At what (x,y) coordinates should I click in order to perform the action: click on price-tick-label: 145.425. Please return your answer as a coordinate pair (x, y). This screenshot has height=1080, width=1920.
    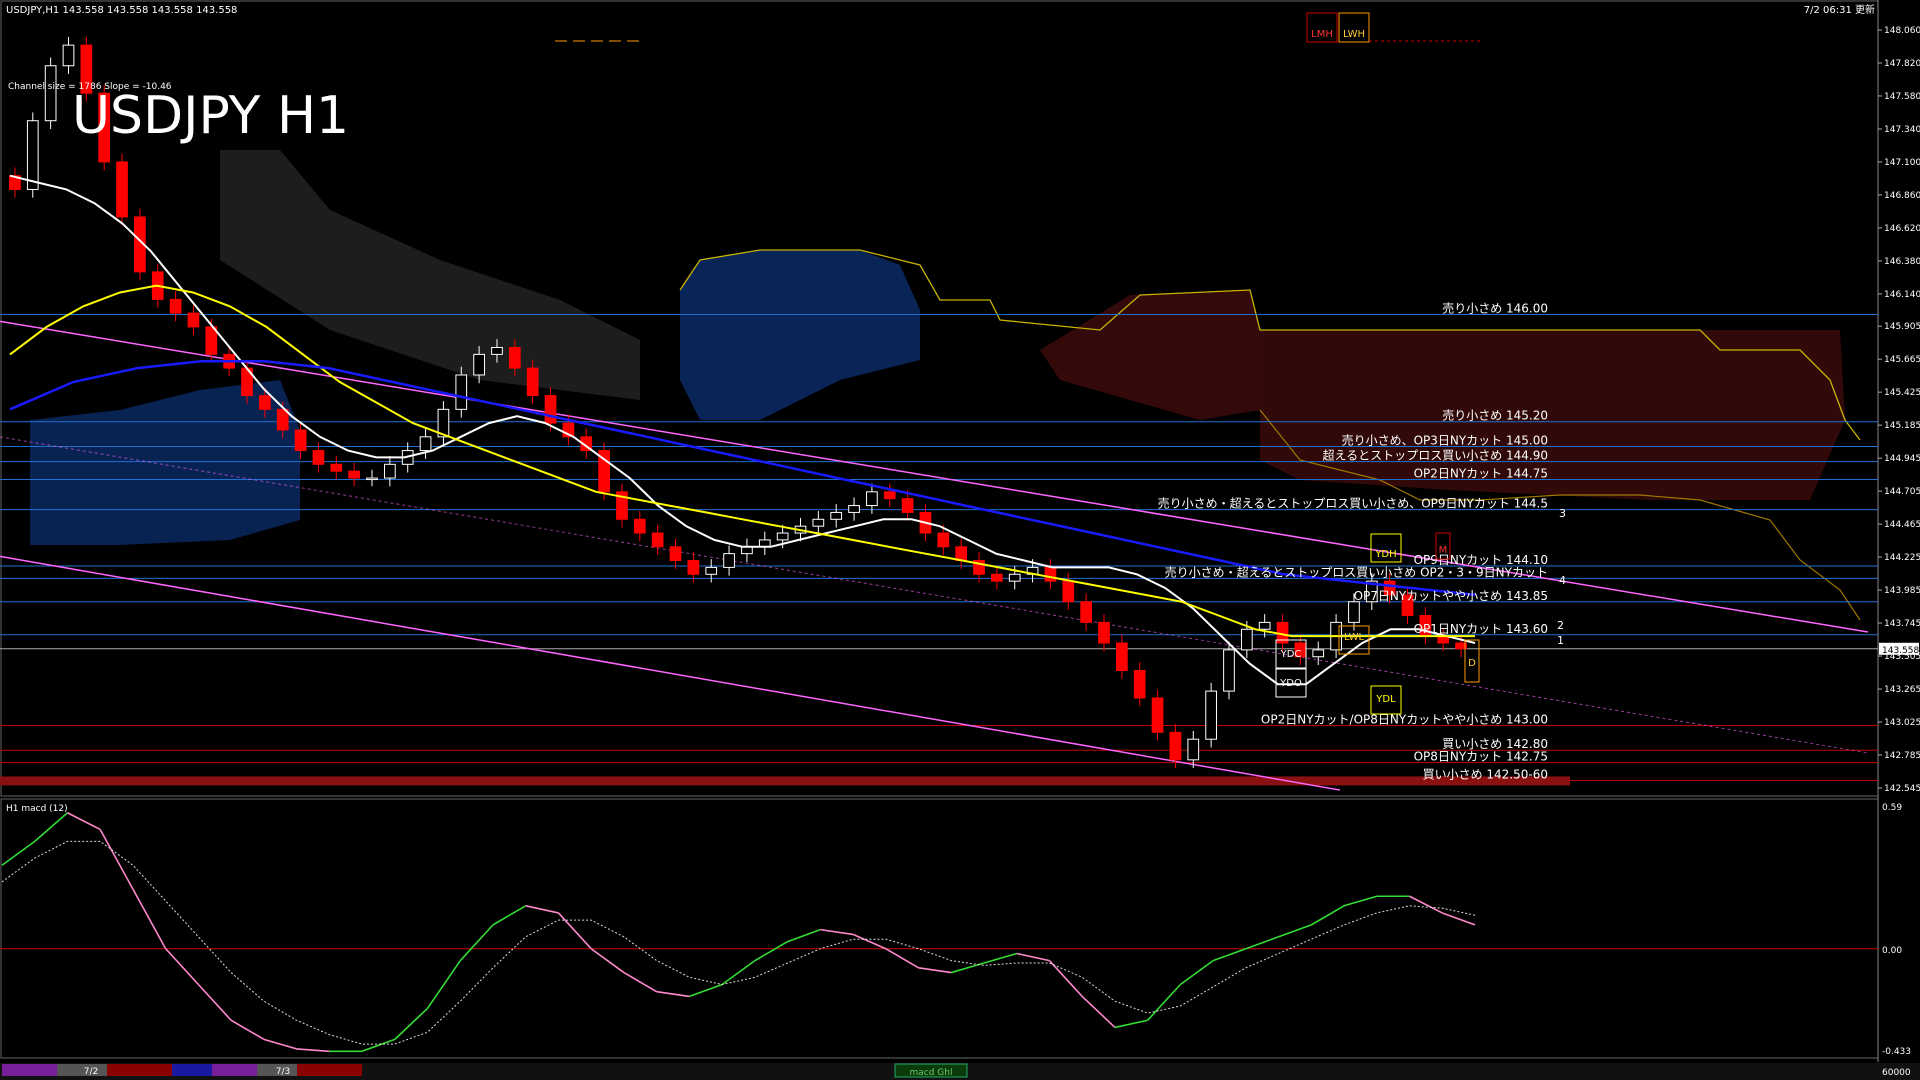
    Looking at the image, I should click on (1902, 393).